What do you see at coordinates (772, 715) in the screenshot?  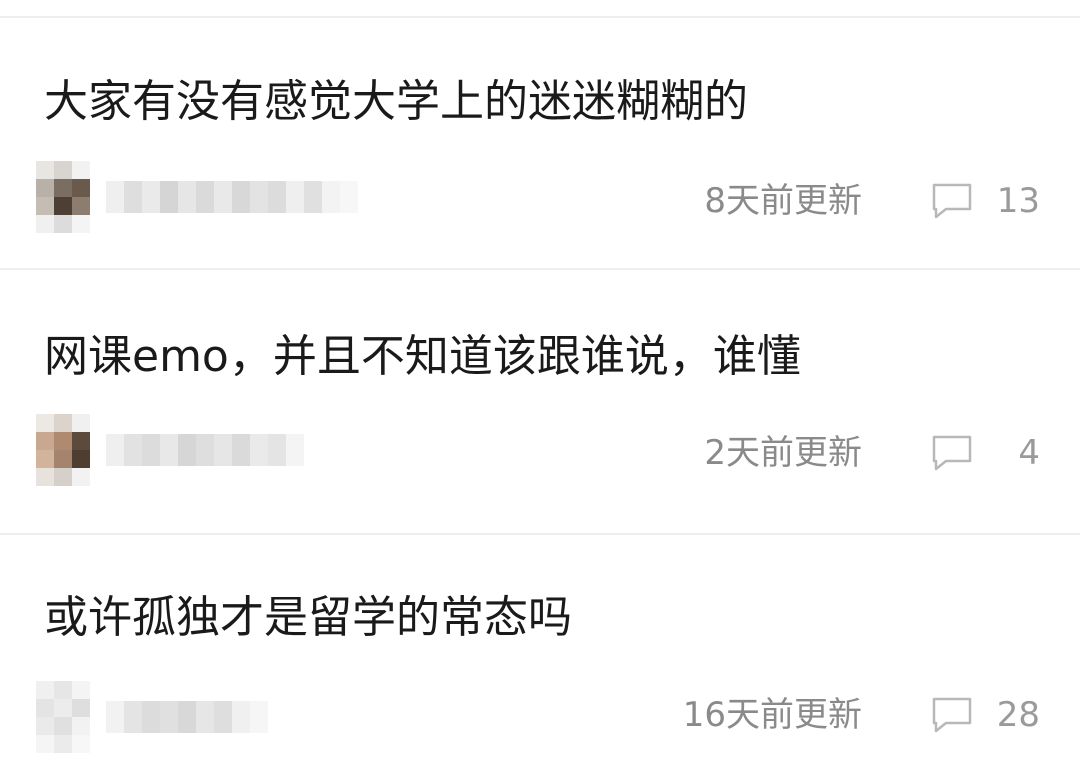 I see `update-time: 16天前更新` at bounding box center [772, 715].